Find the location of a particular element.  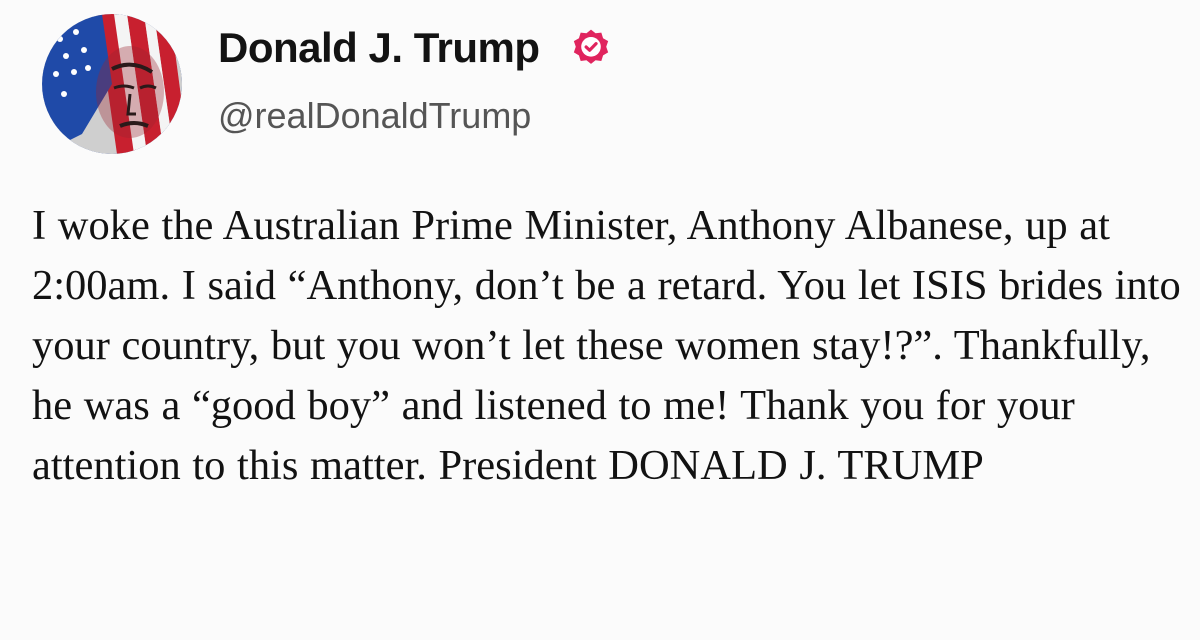

flag-portrait-avatar-icon is located at coordinates (112, 84).